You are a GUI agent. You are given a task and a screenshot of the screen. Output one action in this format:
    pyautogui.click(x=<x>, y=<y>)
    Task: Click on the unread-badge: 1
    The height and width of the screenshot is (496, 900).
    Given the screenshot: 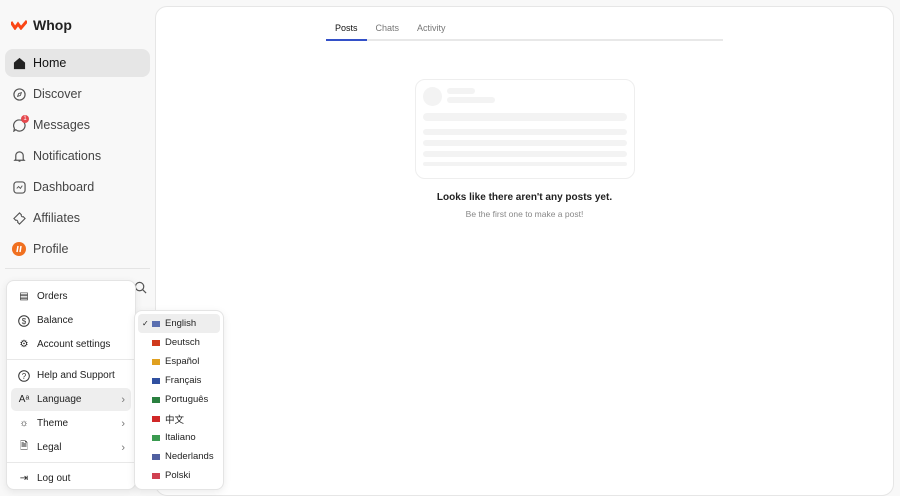 What is the action you would take?
    pyautogui.click(x=25, y=119)
    